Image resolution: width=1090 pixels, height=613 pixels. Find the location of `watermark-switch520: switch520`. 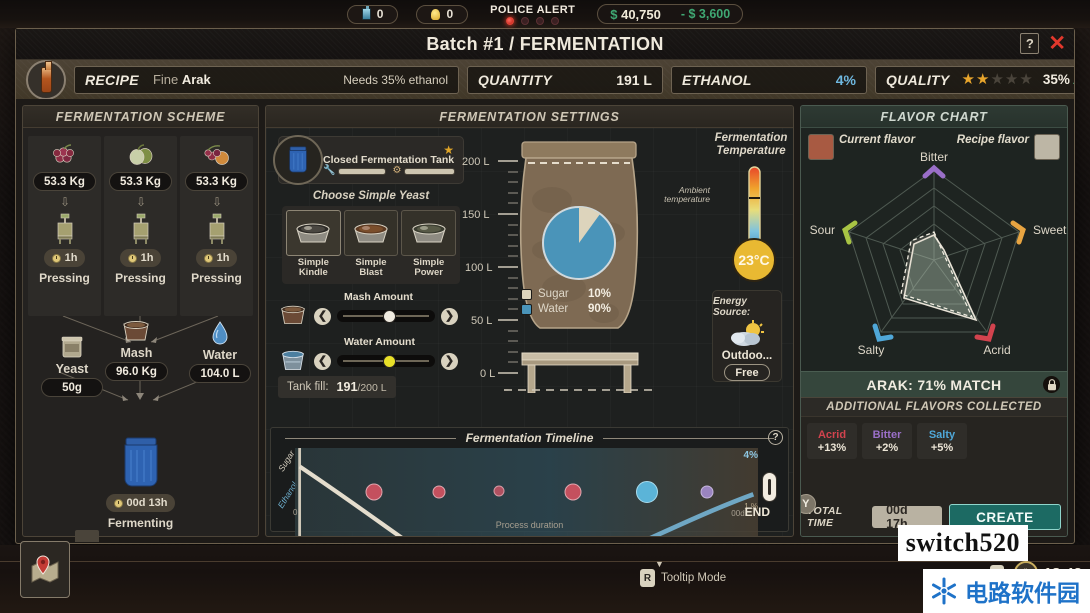

watermark-switch520: switch520 is located at coordinates (962, 543).